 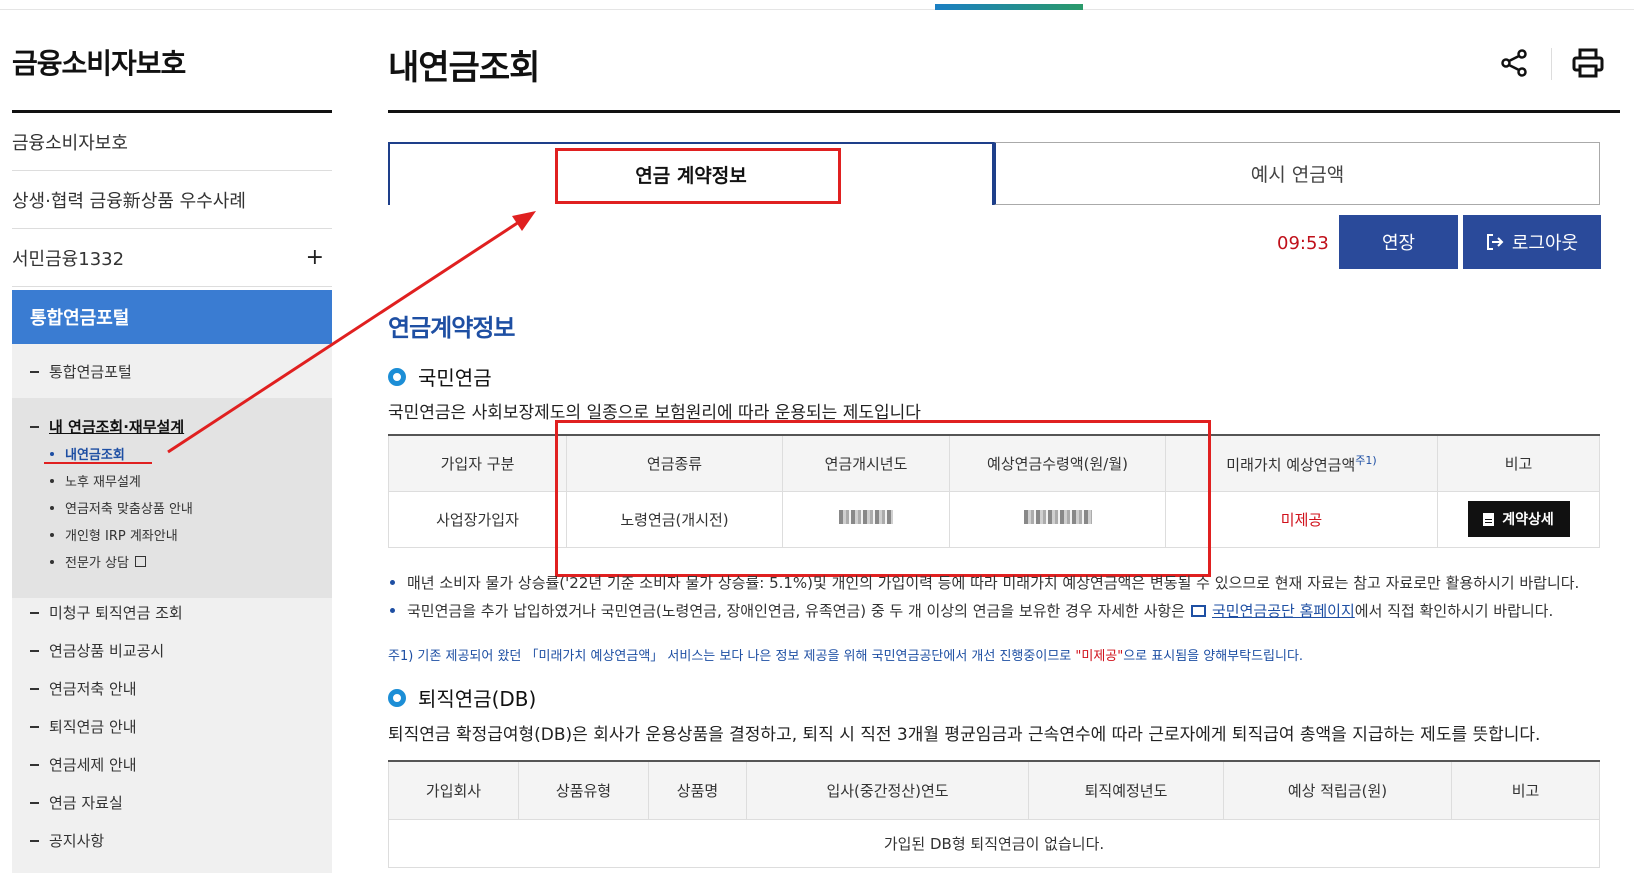 What do you see at coordinates (451, 328) in the screenshot?
I see `section-title: 연금계약정보` at bounding box center [451, 328].